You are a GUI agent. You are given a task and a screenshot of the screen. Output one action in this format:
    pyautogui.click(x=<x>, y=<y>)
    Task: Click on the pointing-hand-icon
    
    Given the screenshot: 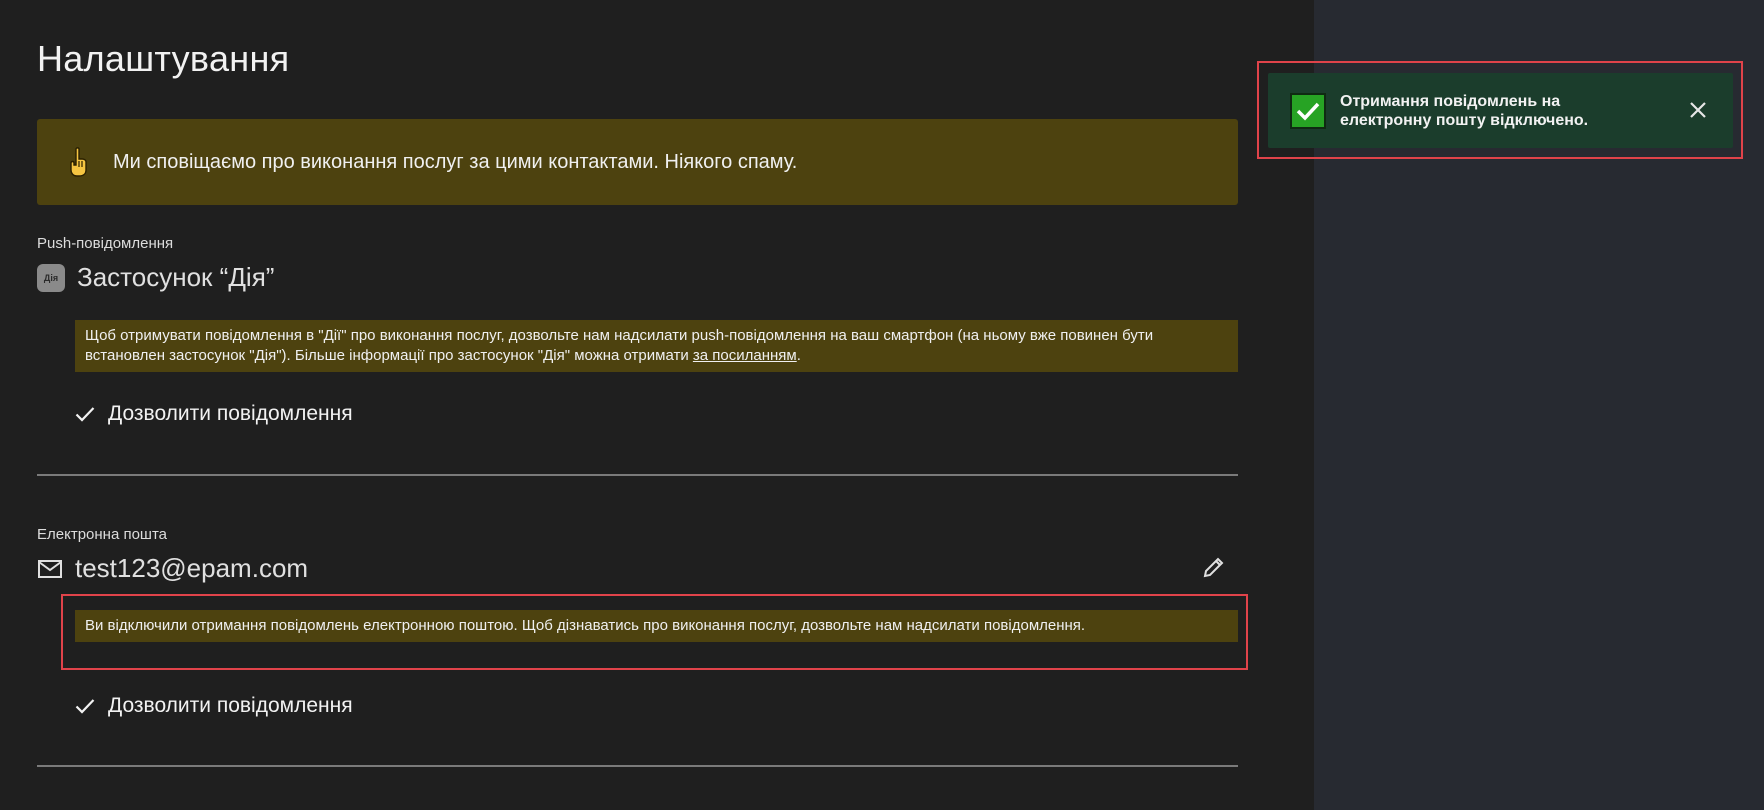 What is the action you would take?
    pyautogui.click(x=78, y=162)
    